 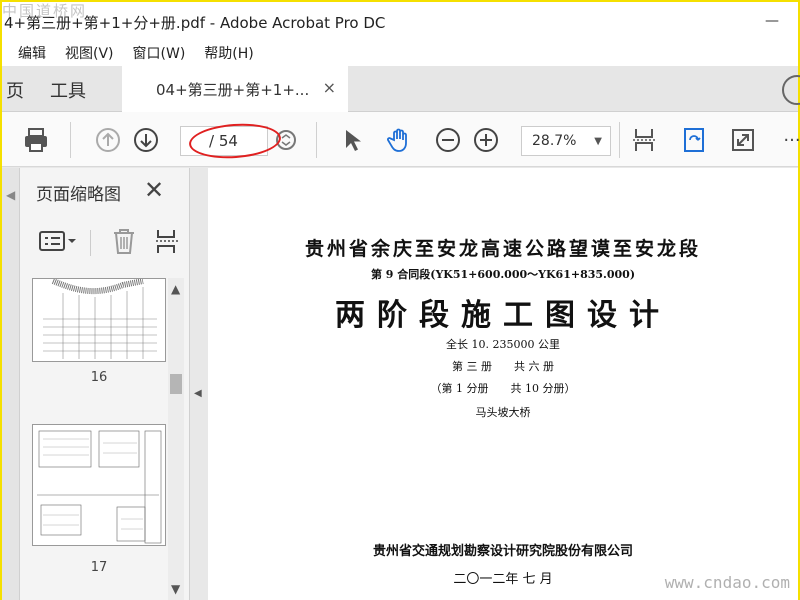 I want to click on zoom-in-icon, so click(x=486, y=140).